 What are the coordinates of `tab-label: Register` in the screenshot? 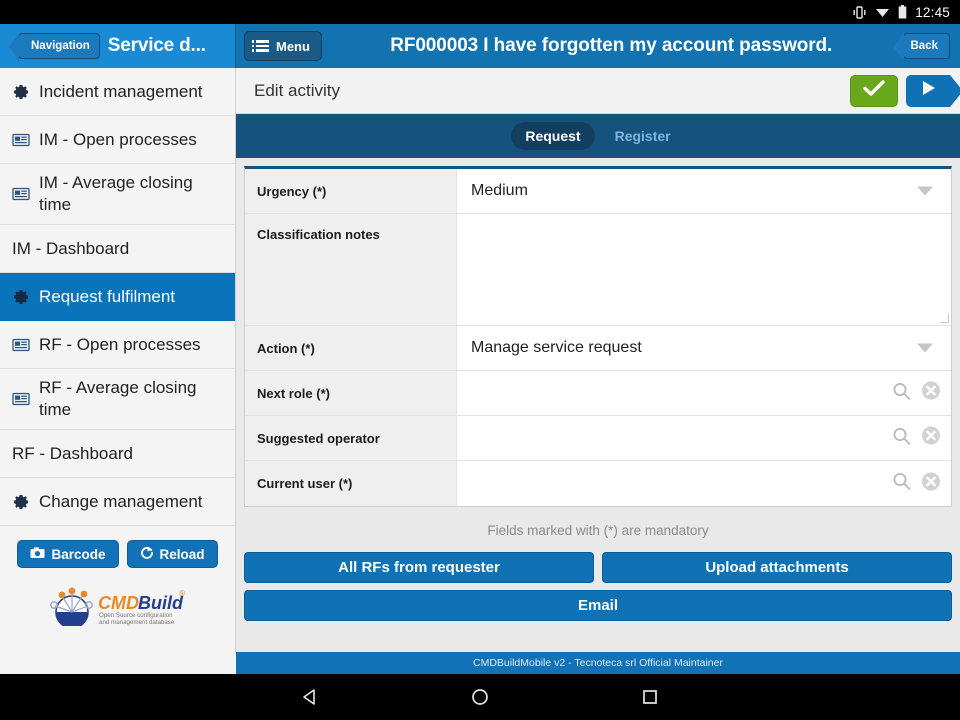 It's located at (642, 136).